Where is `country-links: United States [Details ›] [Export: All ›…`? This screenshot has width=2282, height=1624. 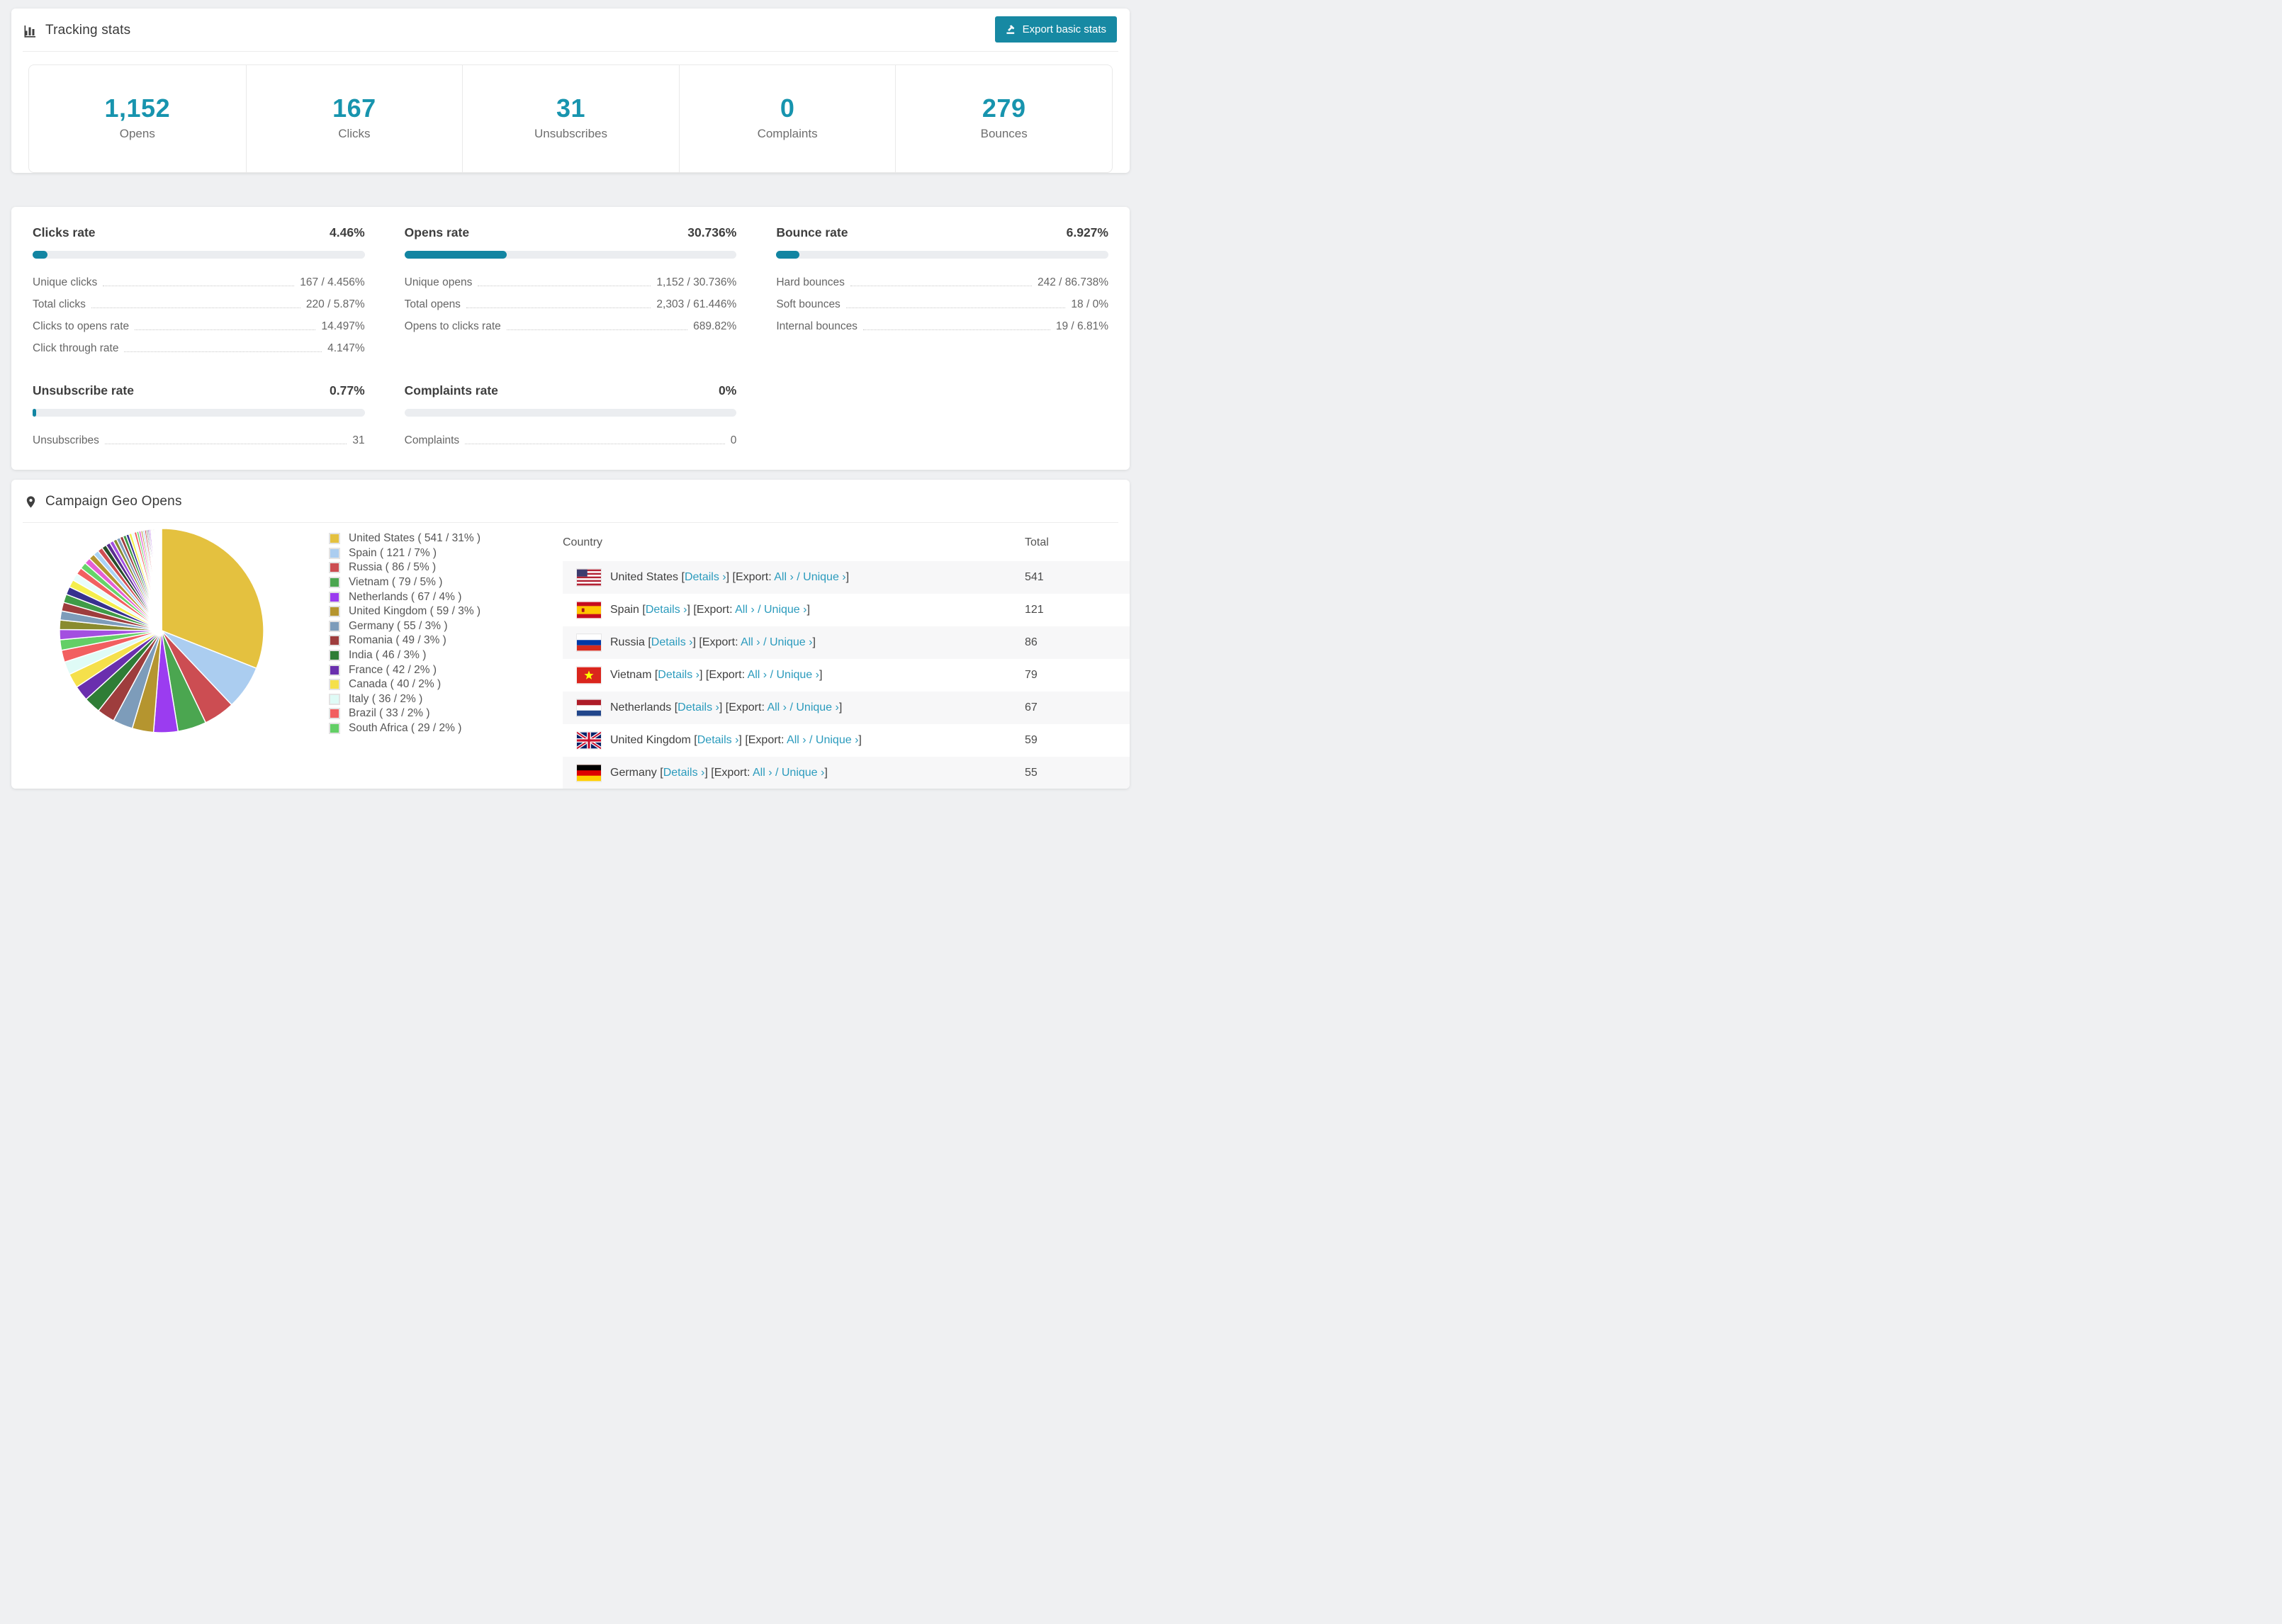
country-links: United States [Details ›] [Export: All ›… is located at coordinates (730, 577).